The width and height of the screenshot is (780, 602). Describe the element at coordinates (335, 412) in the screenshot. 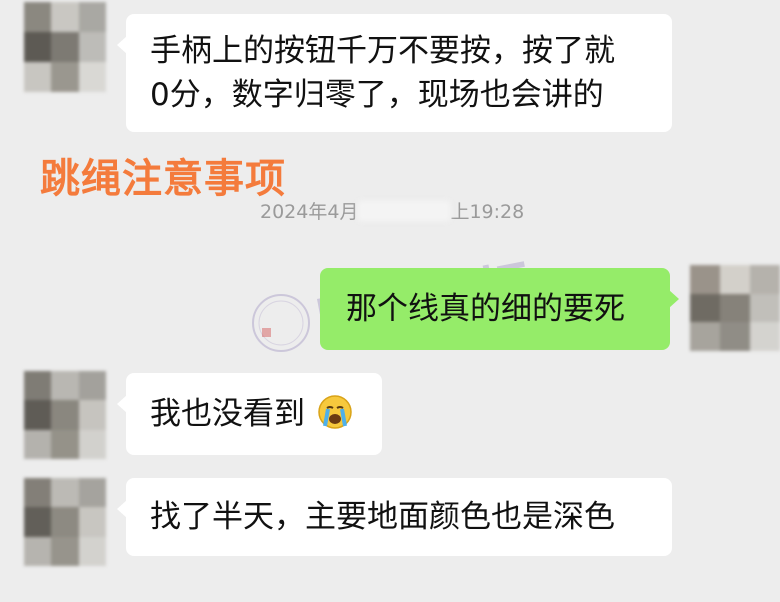

I see `loudly-crying-face-icon` at that location.